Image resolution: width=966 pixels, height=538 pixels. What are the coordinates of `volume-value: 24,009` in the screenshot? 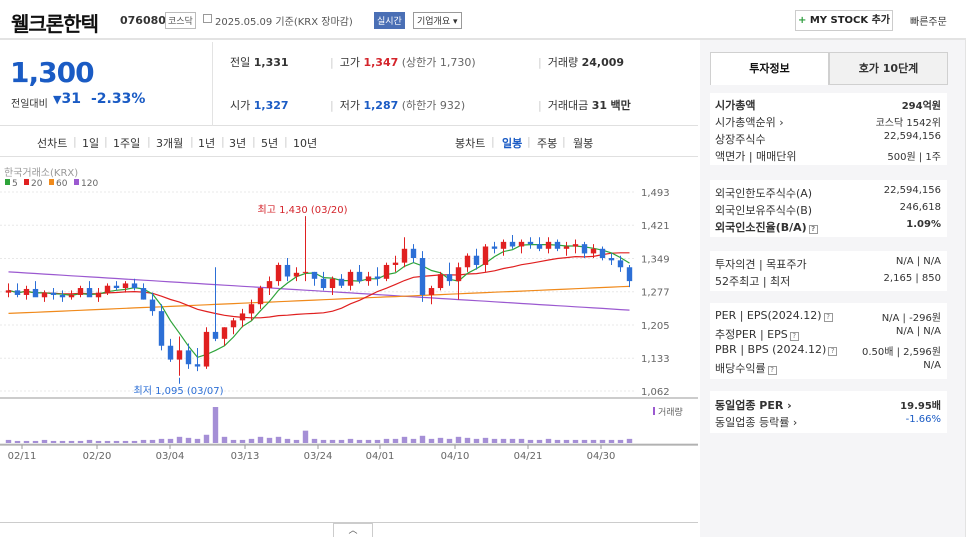 It's located at (603, 62).